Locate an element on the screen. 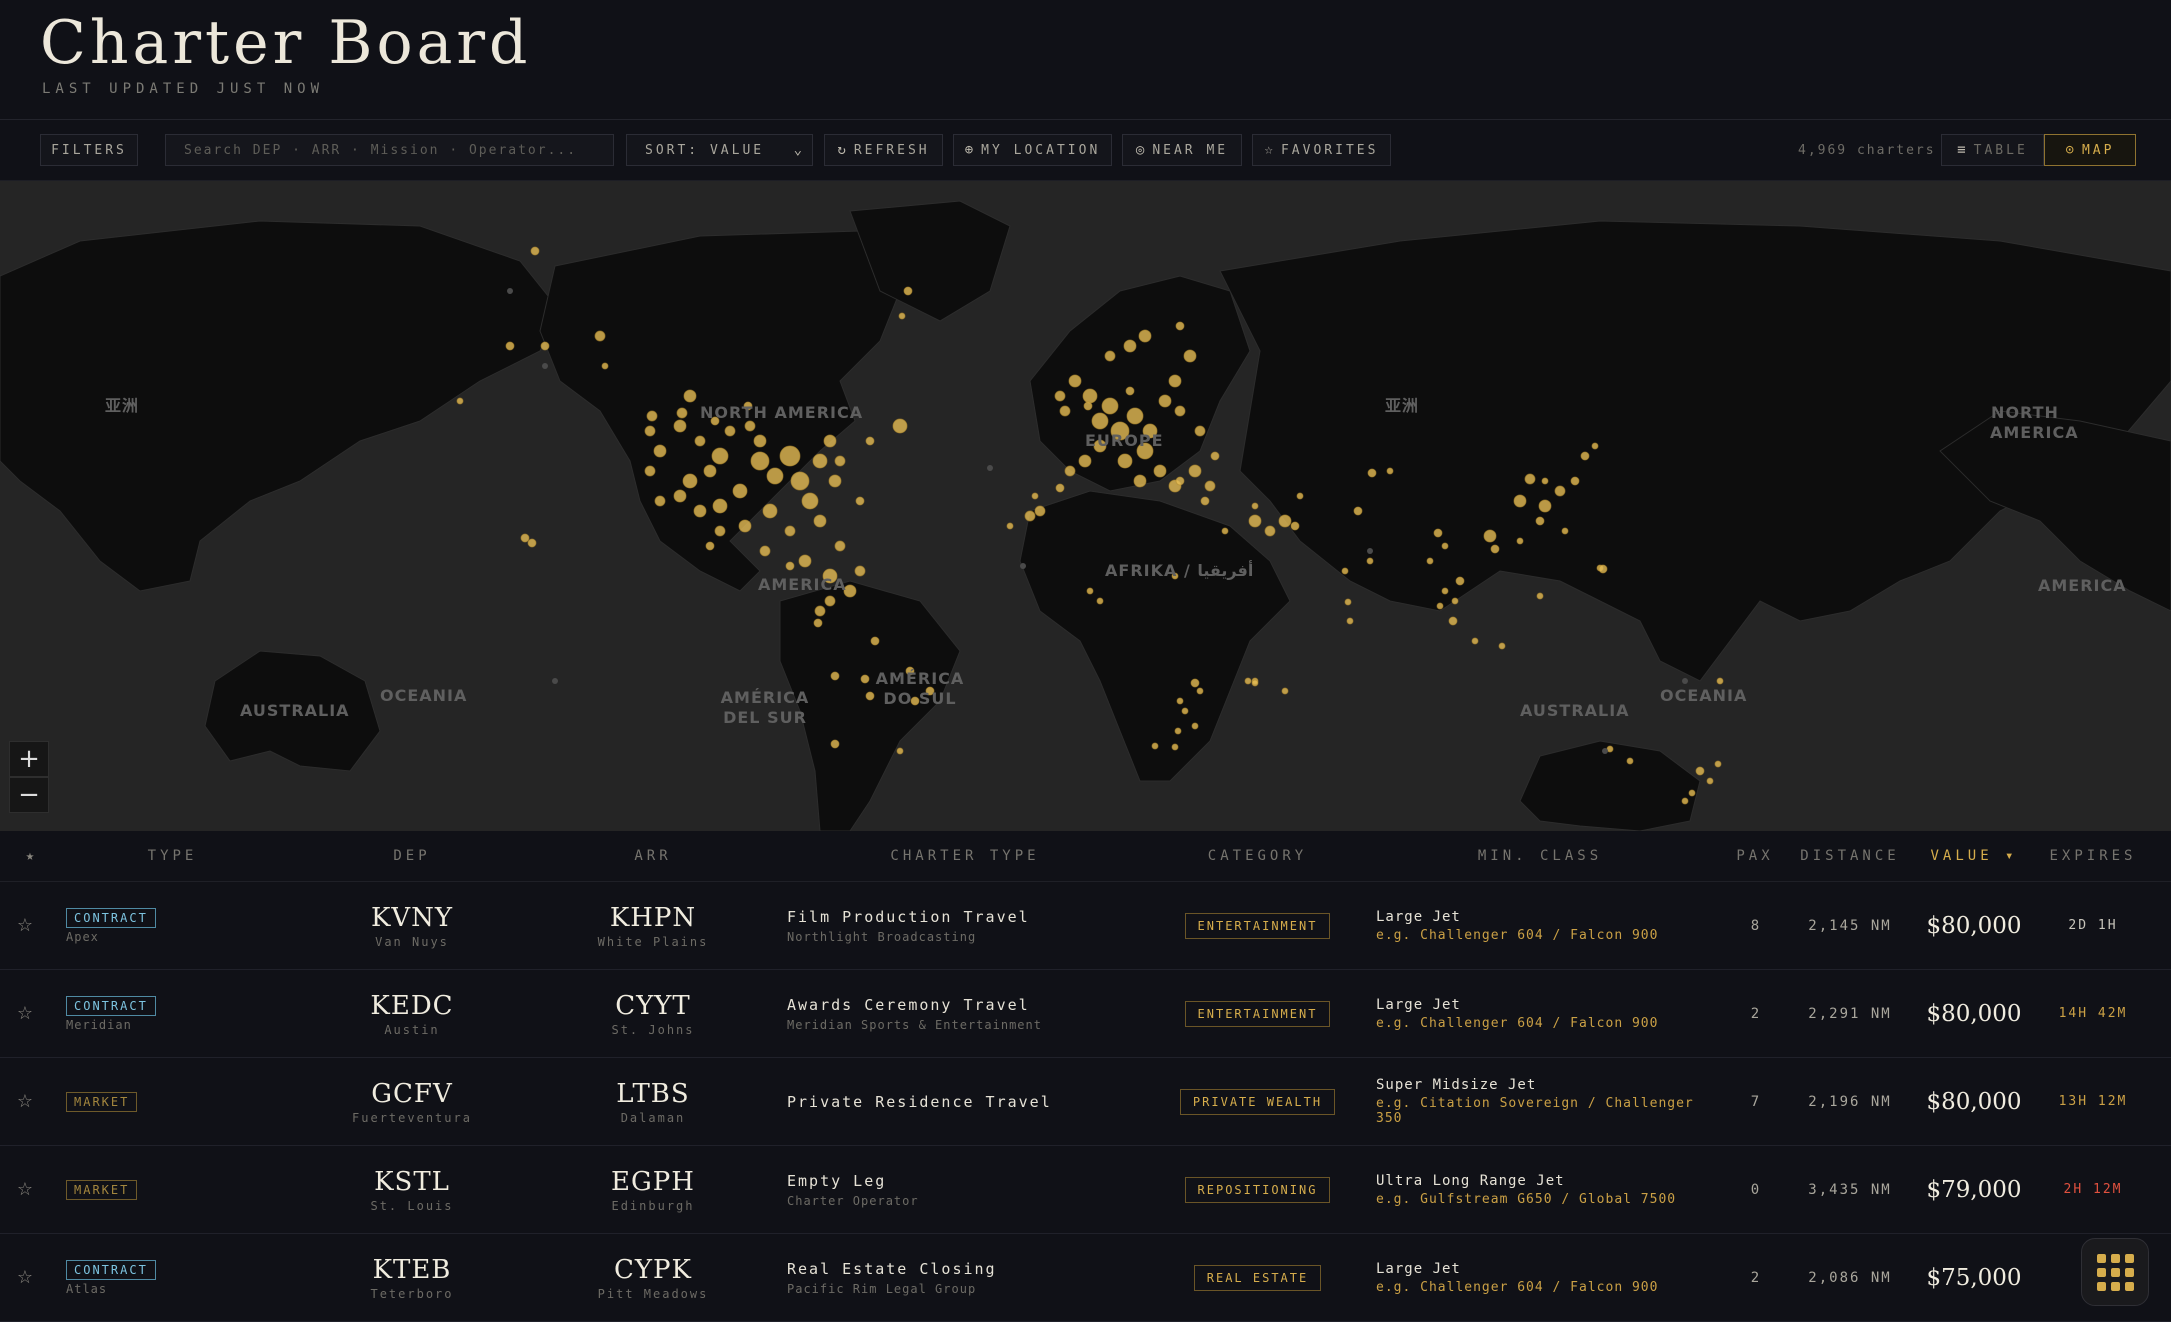 This screenshot has height=1322, width=2171. expires-value: 14H 42M is located at coordinates (2093, 1013).